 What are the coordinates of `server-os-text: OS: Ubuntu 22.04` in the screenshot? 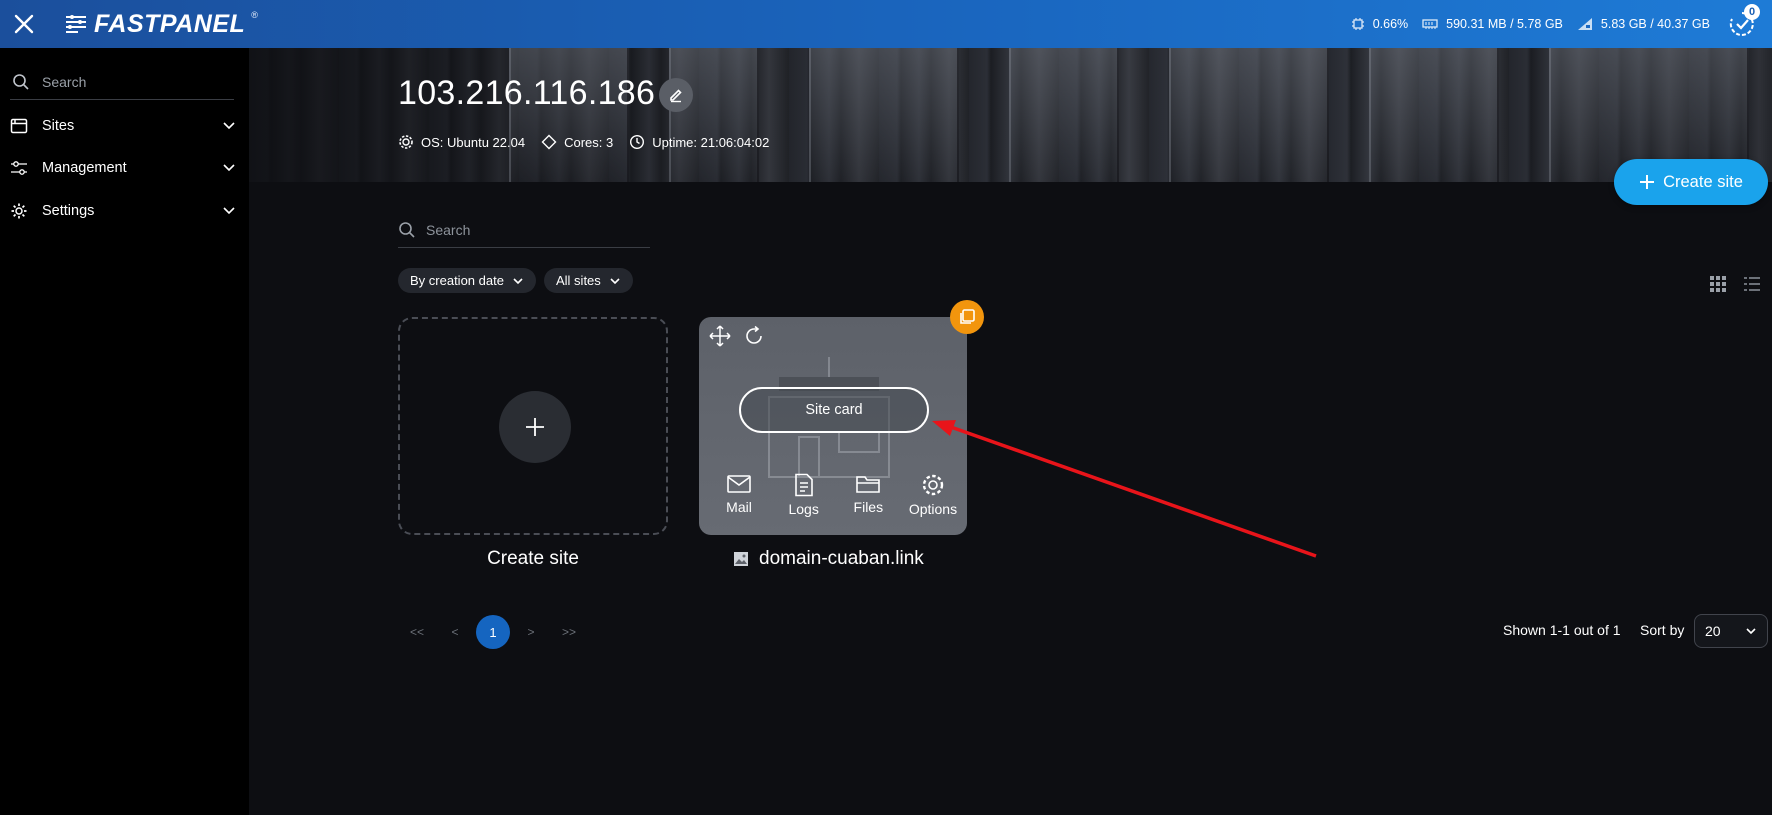 It's located at (473, 142).